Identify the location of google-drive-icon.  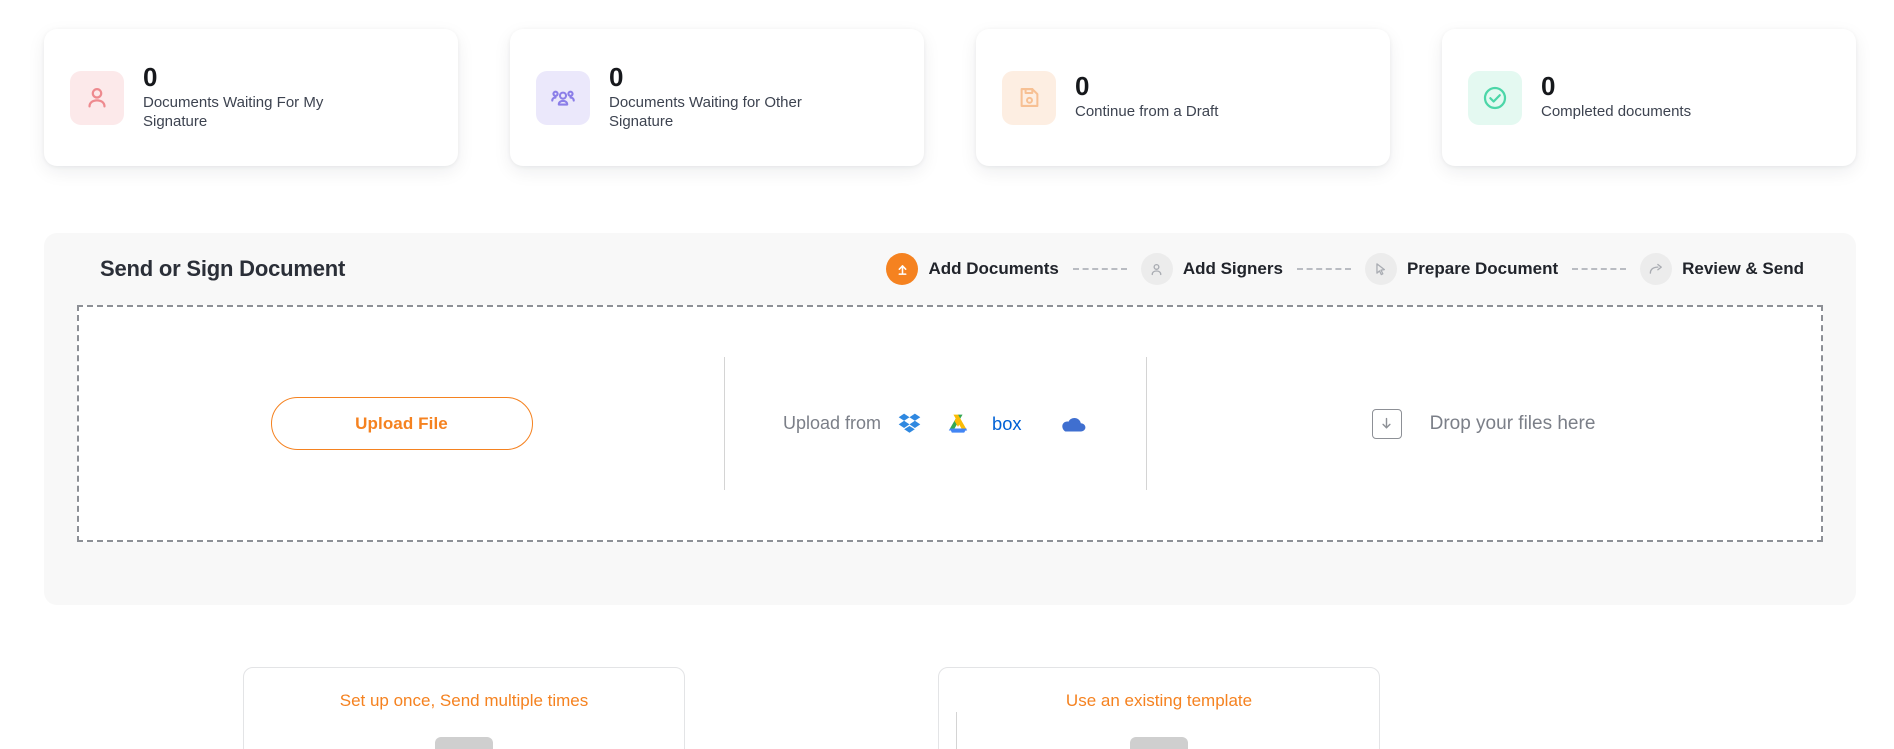
(958, 424).